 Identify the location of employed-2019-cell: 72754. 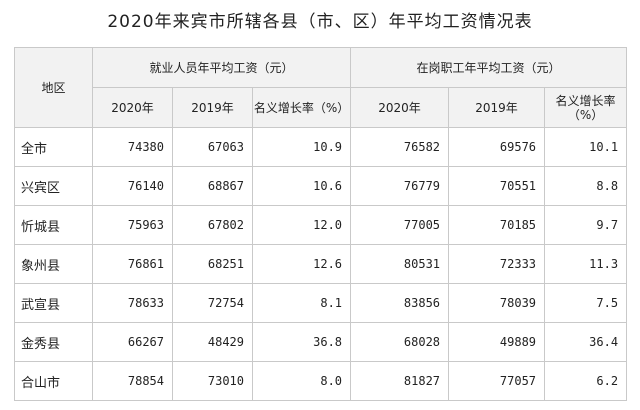
(212, 303).